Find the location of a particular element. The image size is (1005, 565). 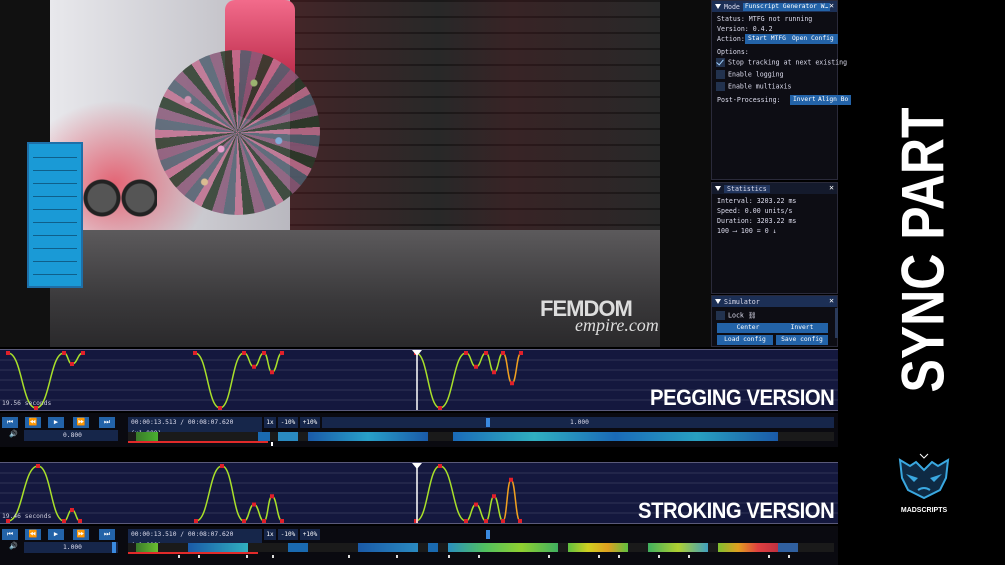

statistics-titlebar: Statistics is located at coordinates (774, 188).